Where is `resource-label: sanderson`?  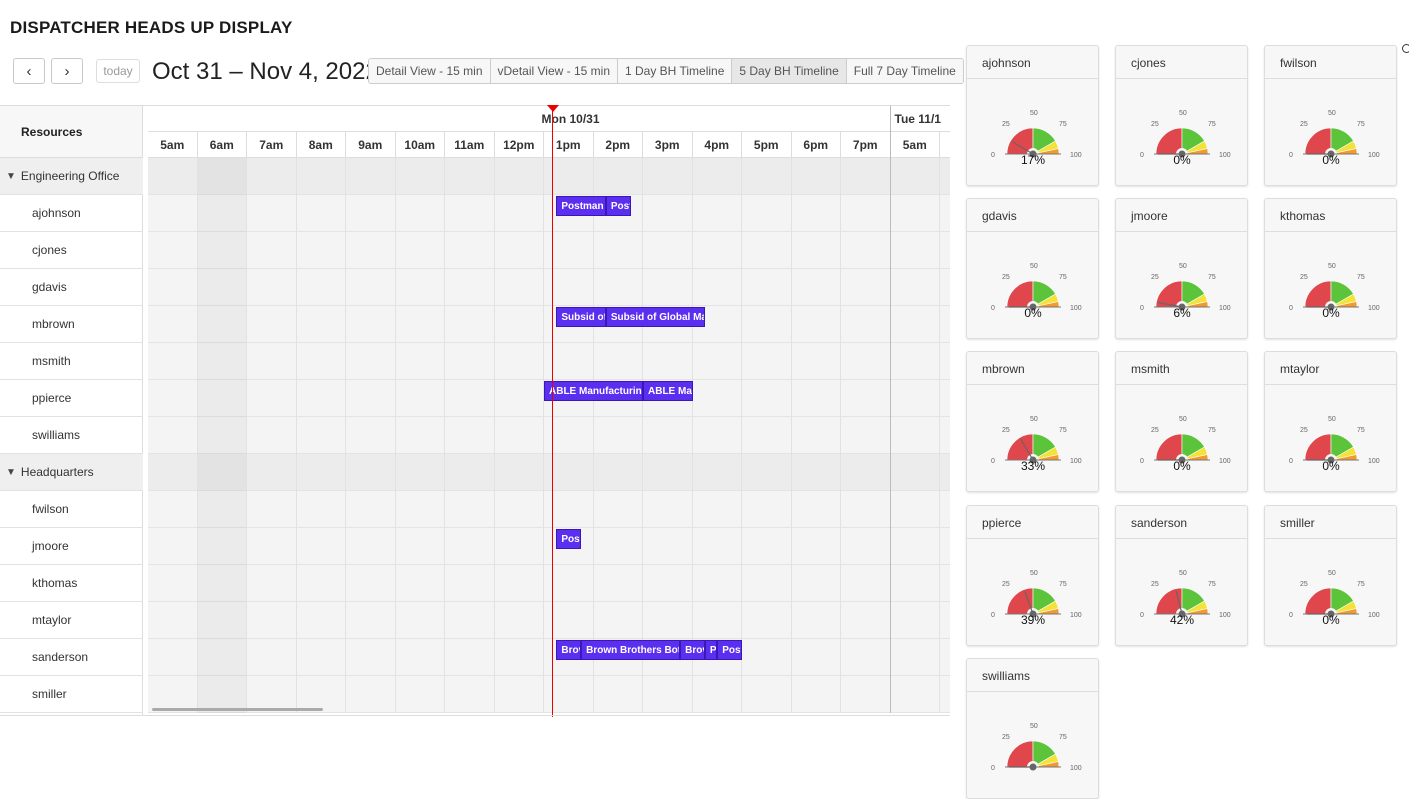
resource-label: sanderson is located at coordinates (60, 657).